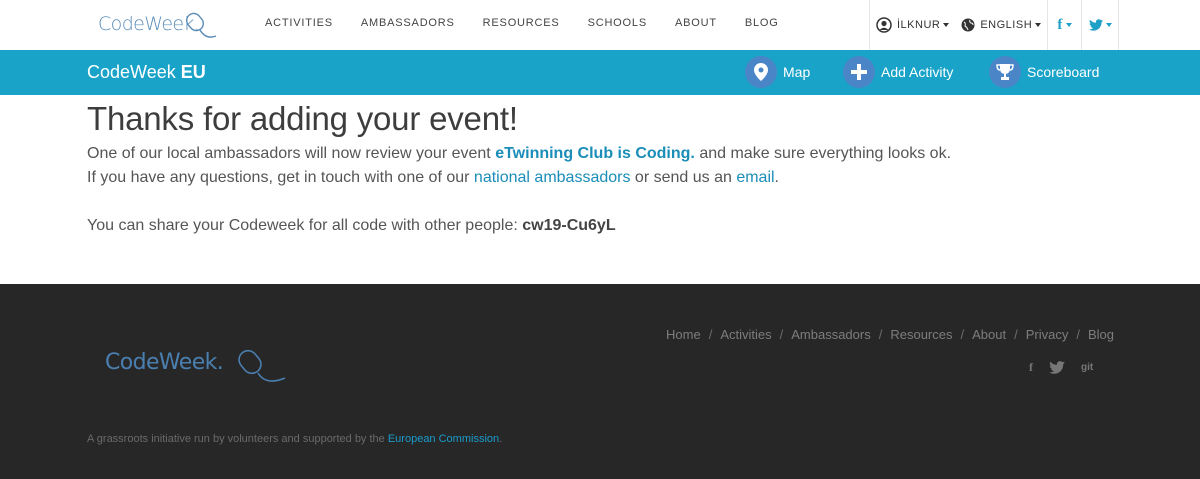 The image size is (1200, 479). What do you see at coordinates (521, 23) in the screenshot?
I see `menu-resources: RESOURCES` at bounding box center [521, 23].